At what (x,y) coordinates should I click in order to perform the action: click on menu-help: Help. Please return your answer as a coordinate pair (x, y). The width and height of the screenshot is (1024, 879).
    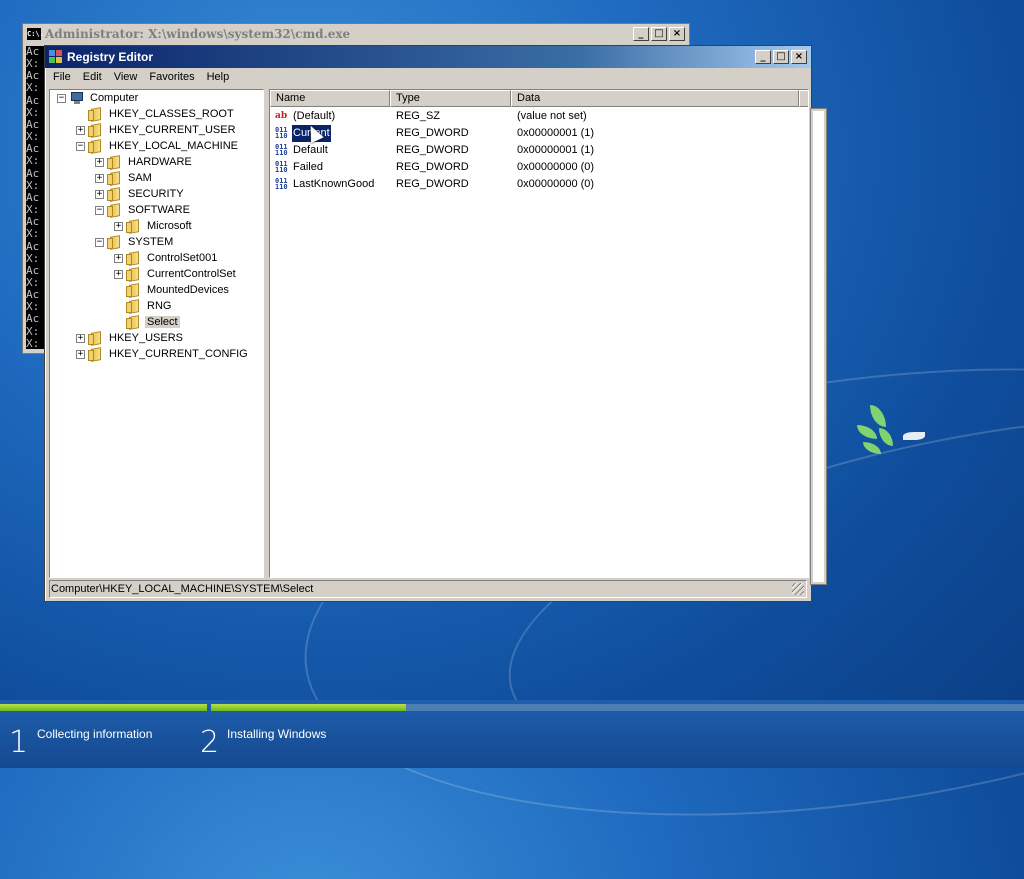
    Looking at the image, I should click on (218, 77).